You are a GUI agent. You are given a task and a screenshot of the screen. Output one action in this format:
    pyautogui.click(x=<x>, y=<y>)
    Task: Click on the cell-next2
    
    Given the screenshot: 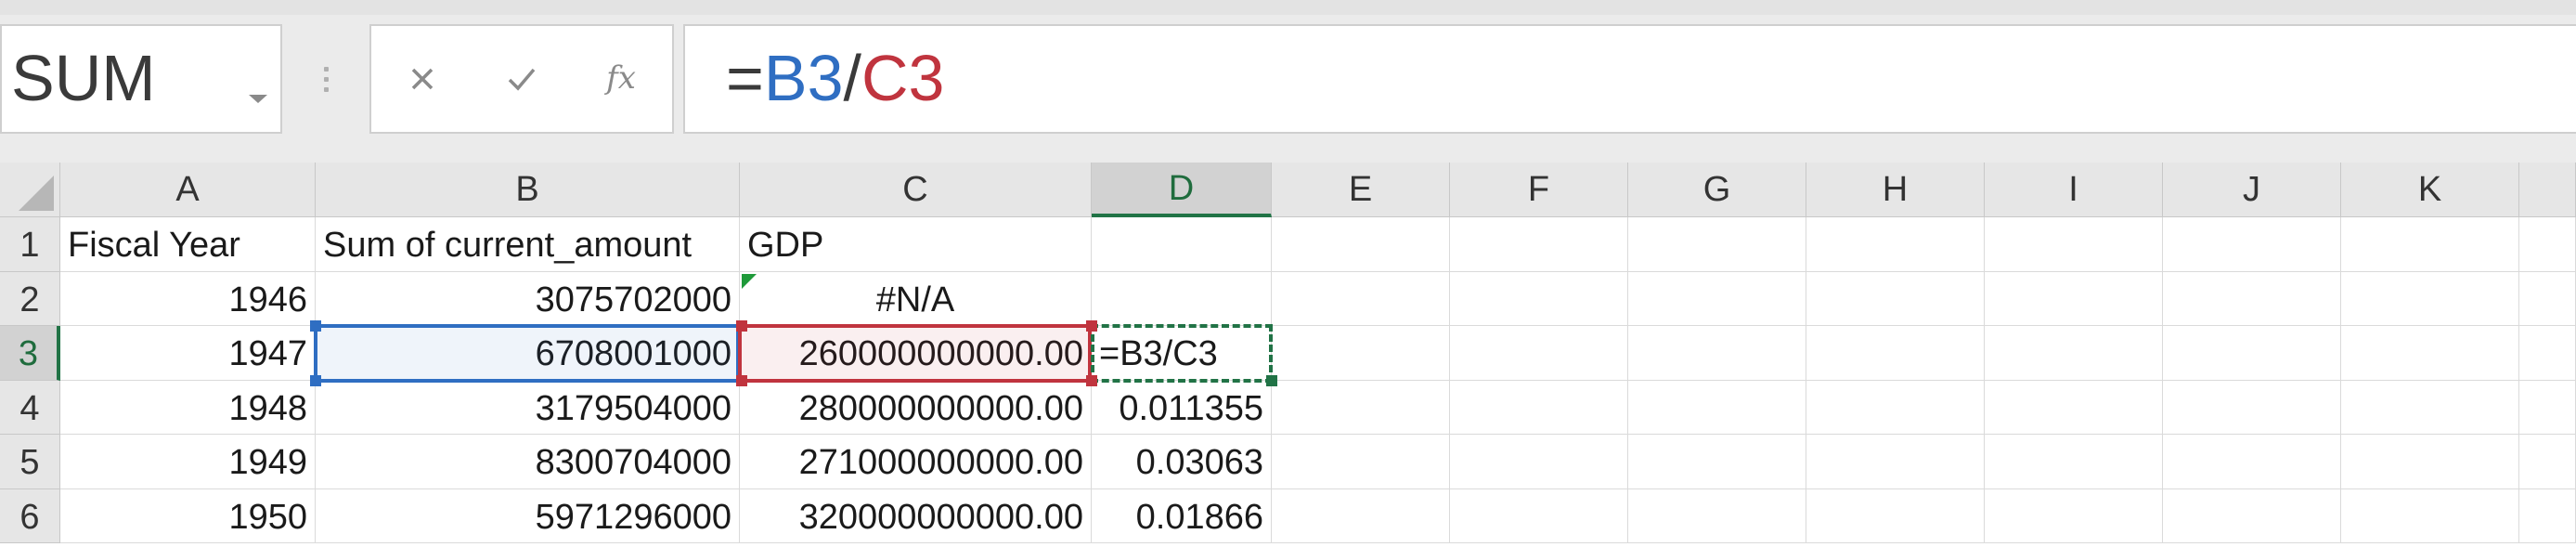 What is the action you would take?
    pyautogui.click(x=2547, y=298)
    